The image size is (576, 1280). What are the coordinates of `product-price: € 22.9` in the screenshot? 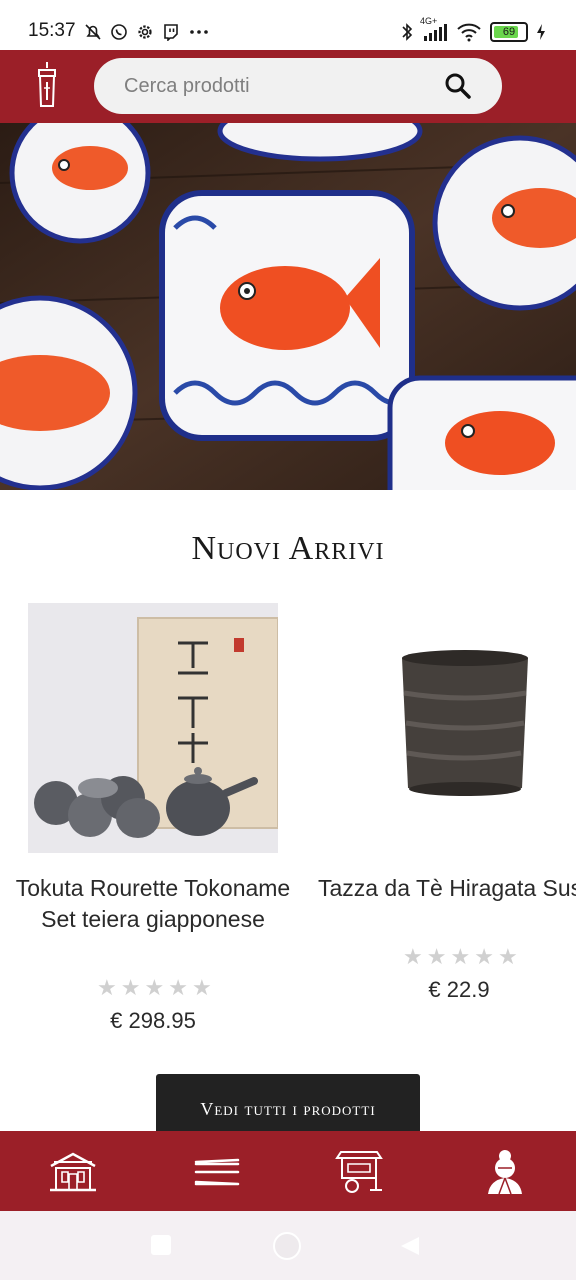 It's located at (459, 989).